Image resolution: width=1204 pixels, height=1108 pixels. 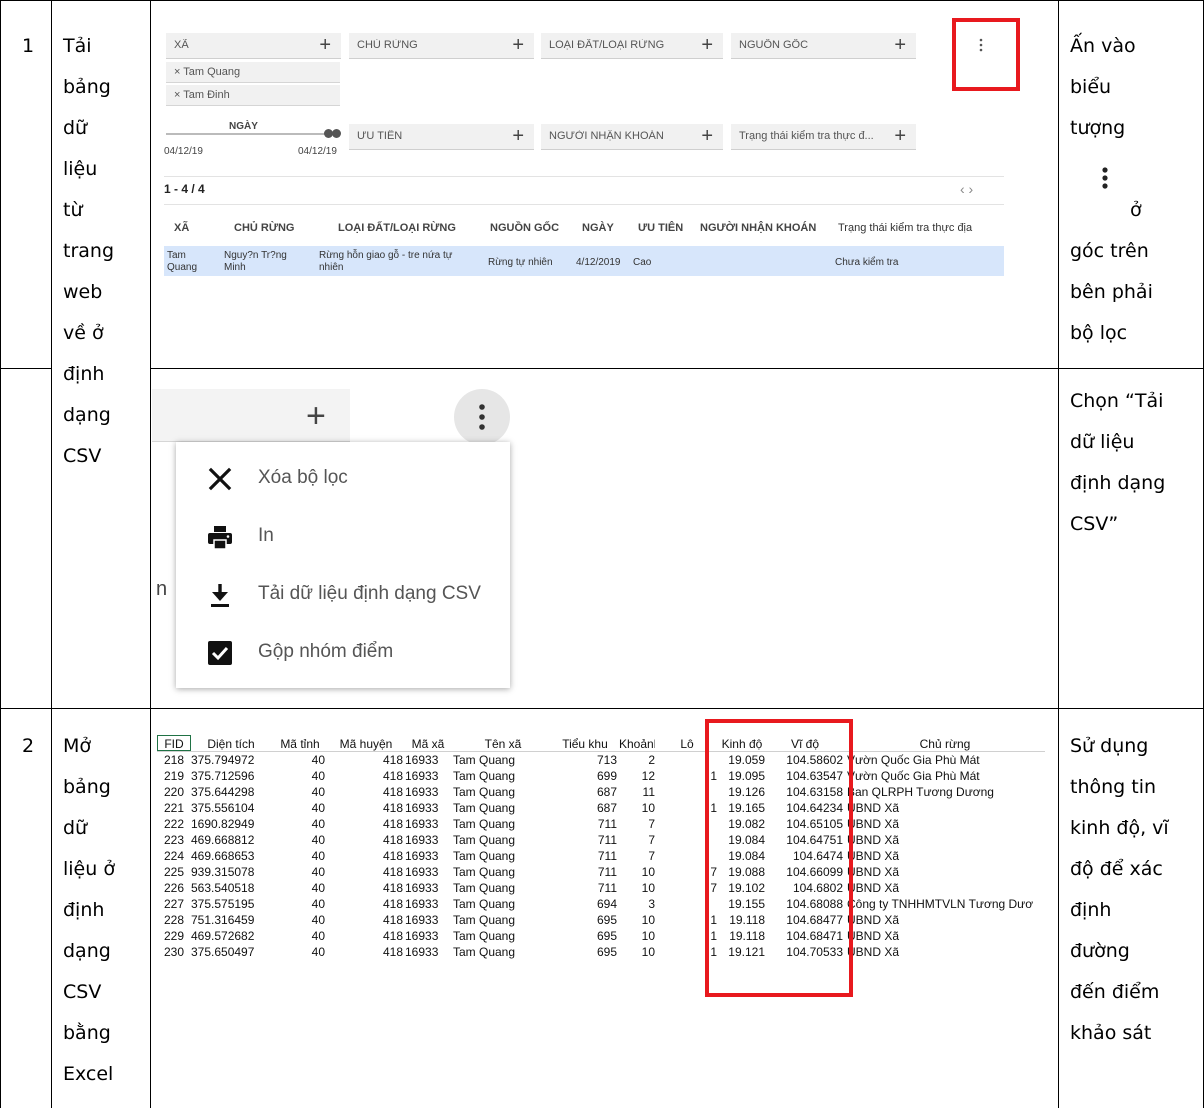 What do you see at coordinates (174, 920) in the screenshot?
I see `cell-fid: 228` at bounding box center [174, 920].